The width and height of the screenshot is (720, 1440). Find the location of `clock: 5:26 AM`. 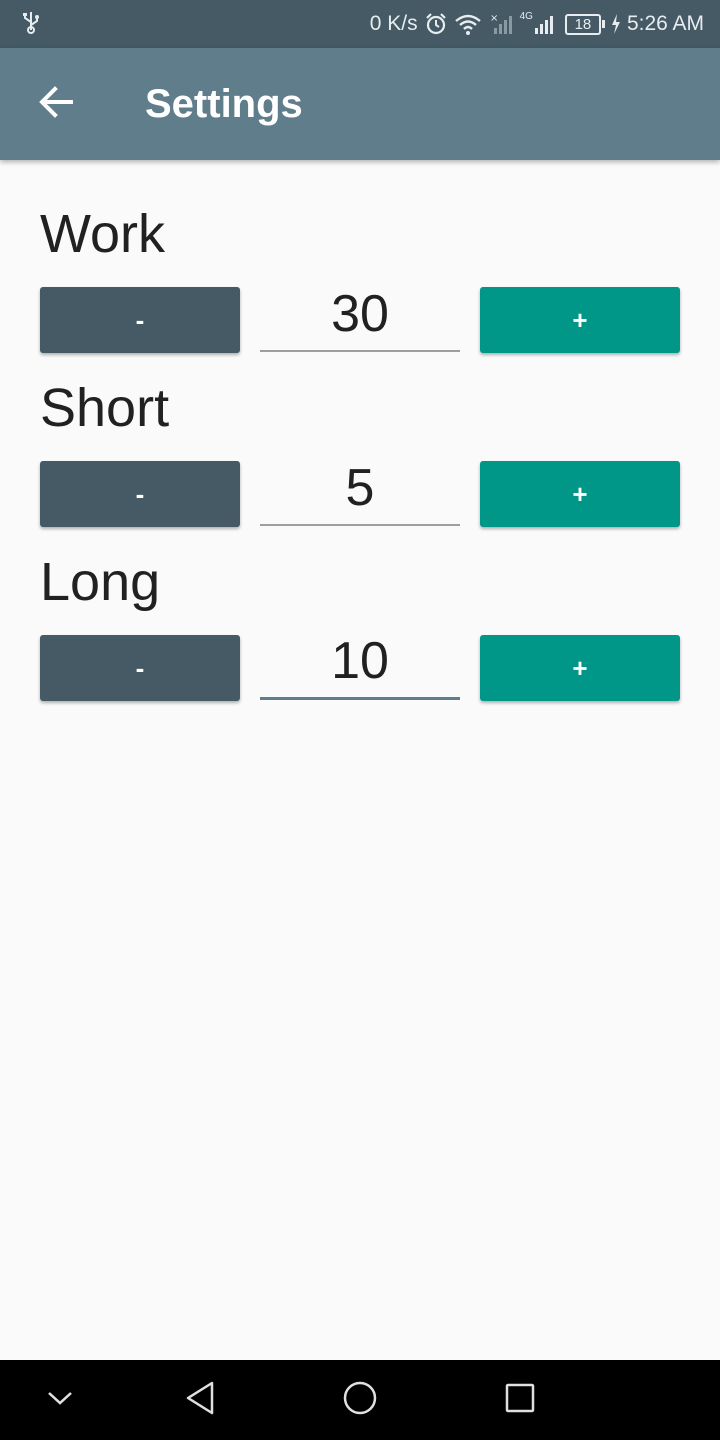

clock: 5:26 AM is located at coordinates (665, 23).